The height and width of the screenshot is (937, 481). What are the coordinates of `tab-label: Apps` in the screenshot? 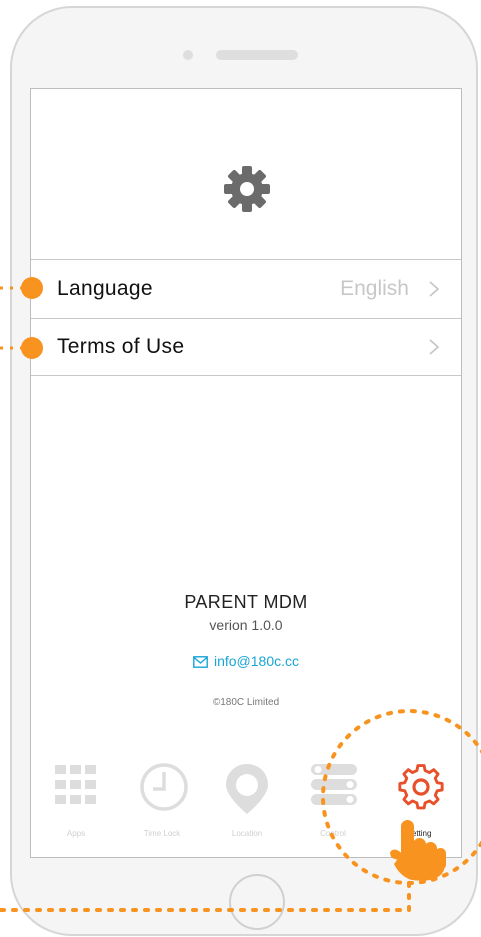 It's located at (76, 833).